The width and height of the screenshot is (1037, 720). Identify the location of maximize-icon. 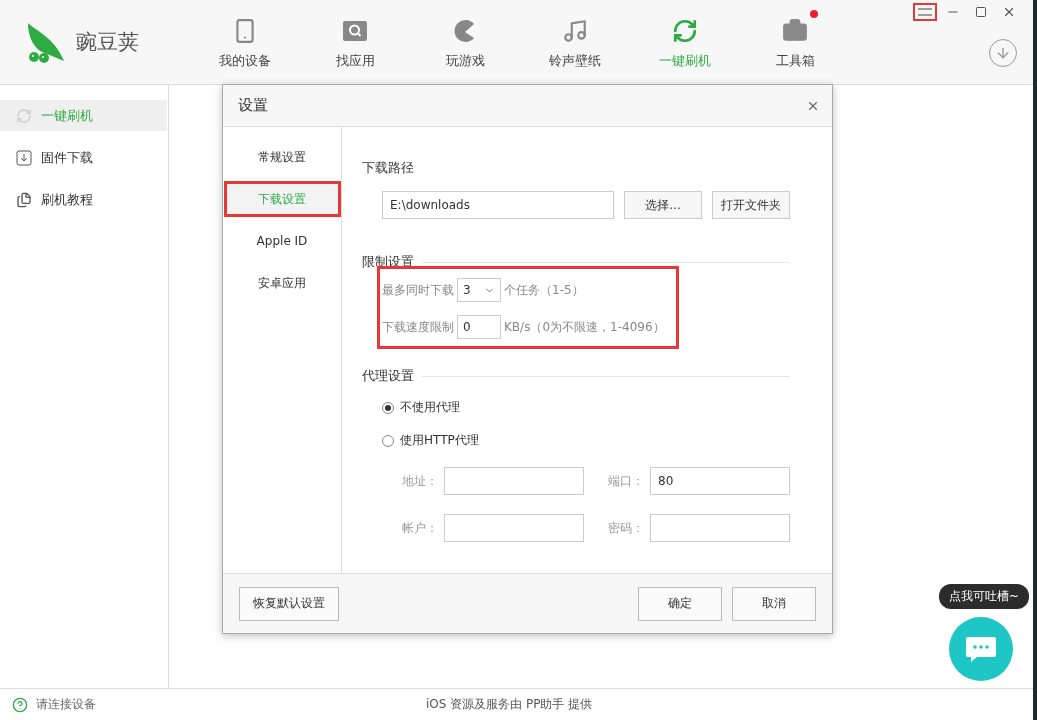
(981, 12).